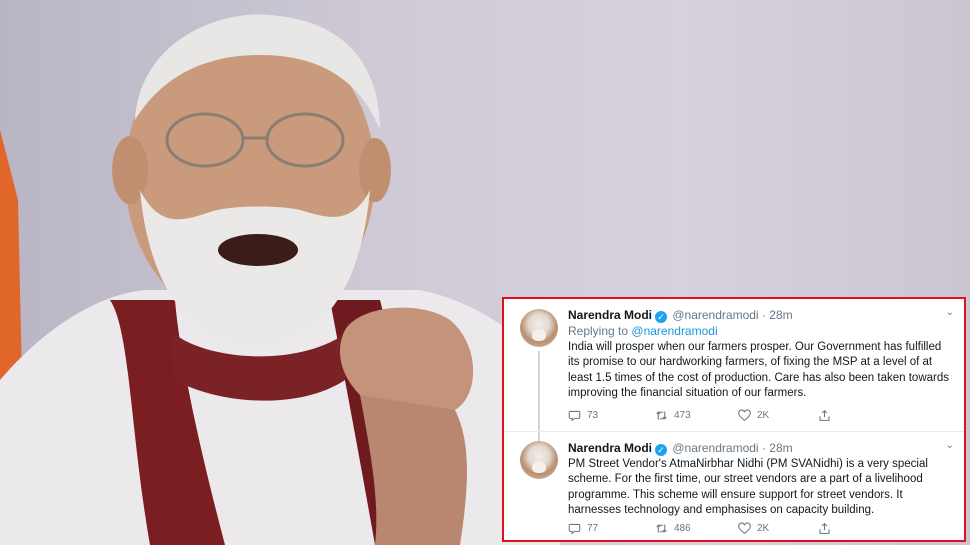 The width and height of the screenshot is (970, 545). I want to click on tweet-actions: 73 473 2K, so click(738, 417).